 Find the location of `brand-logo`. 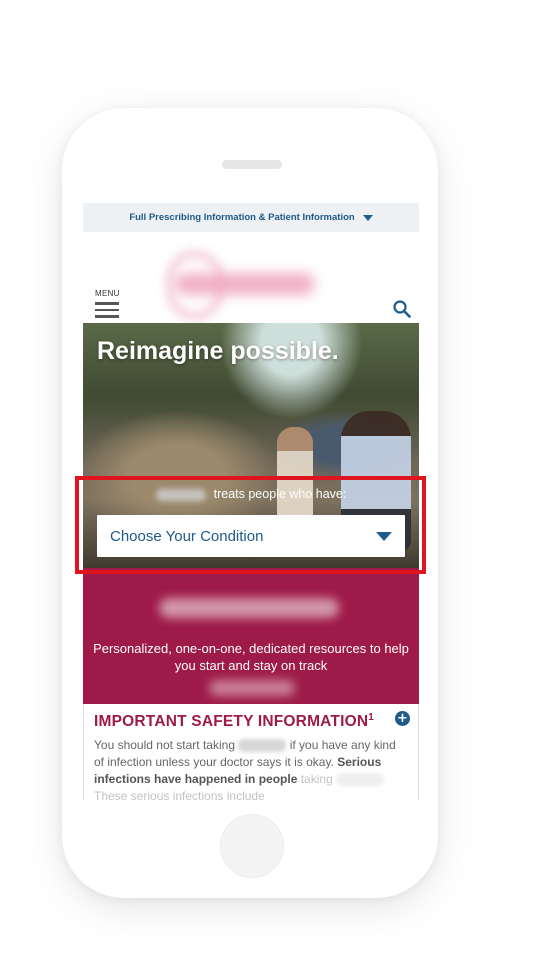

brand-logo is located at coordinates (248, 281).